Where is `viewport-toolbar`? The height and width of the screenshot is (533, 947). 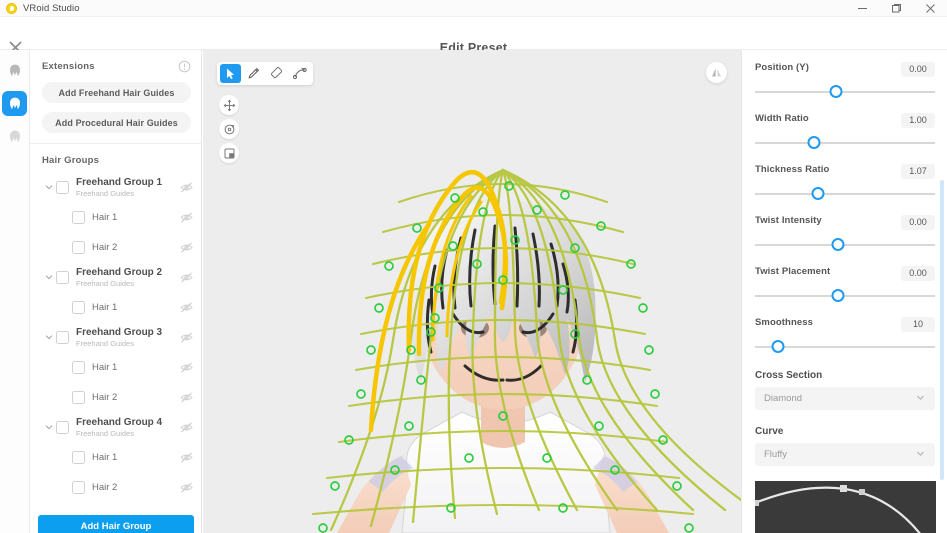
viewport-toolbar is located at coordinates (265, 73).